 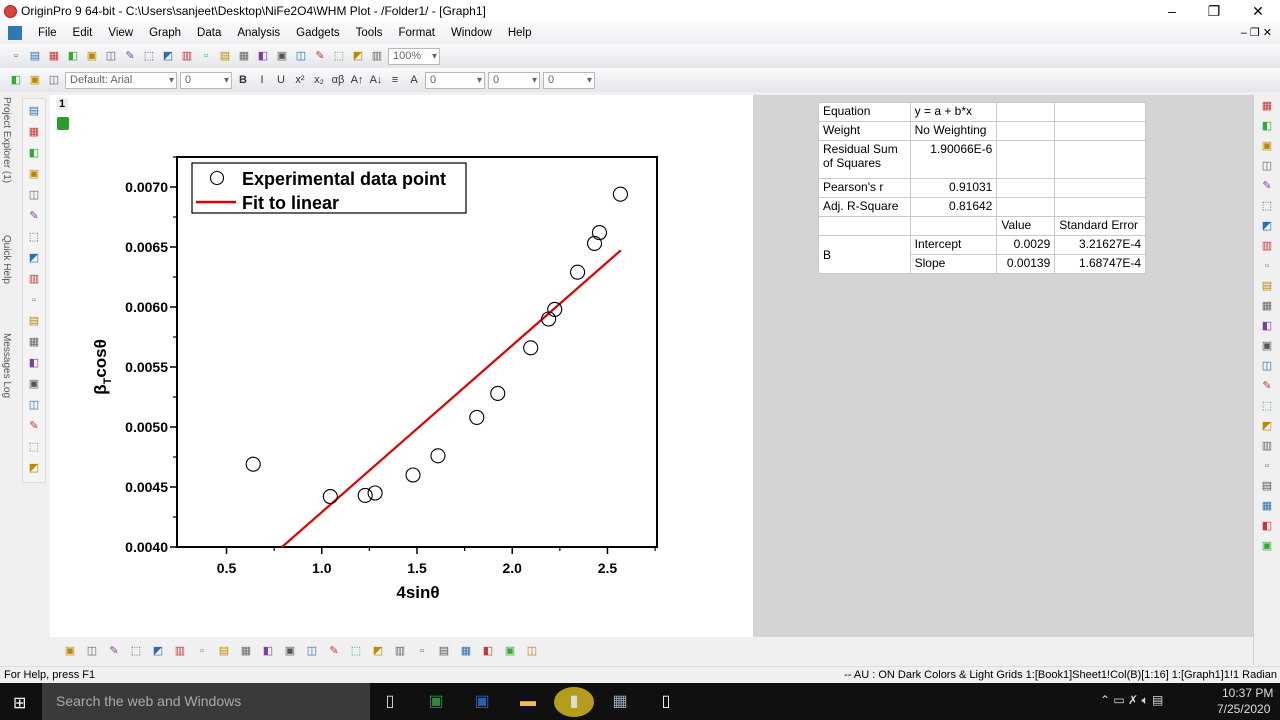 I want to click on font-combo: Default: Arial, so click(x=121, y=80).